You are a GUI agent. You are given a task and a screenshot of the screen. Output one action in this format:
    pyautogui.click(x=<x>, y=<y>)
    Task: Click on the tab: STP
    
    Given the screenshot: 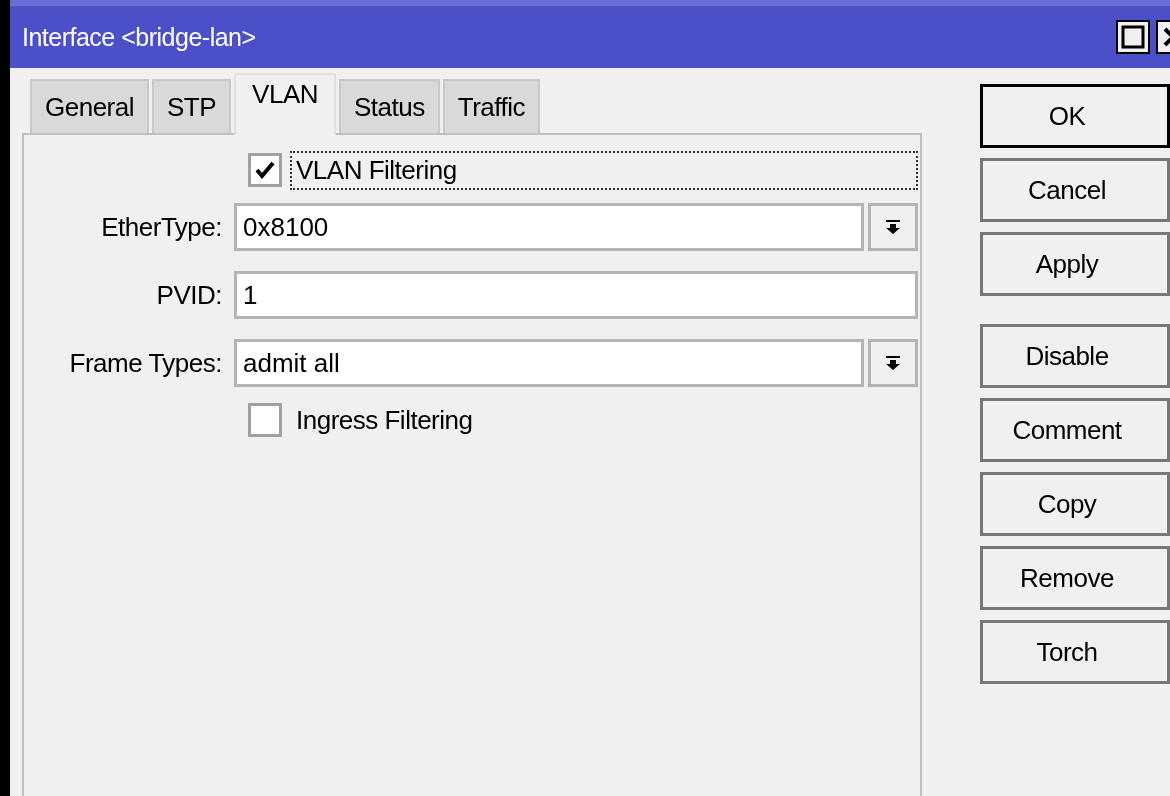 What is the action you would take?
    pyautogui.click(x=192, y=106)
    